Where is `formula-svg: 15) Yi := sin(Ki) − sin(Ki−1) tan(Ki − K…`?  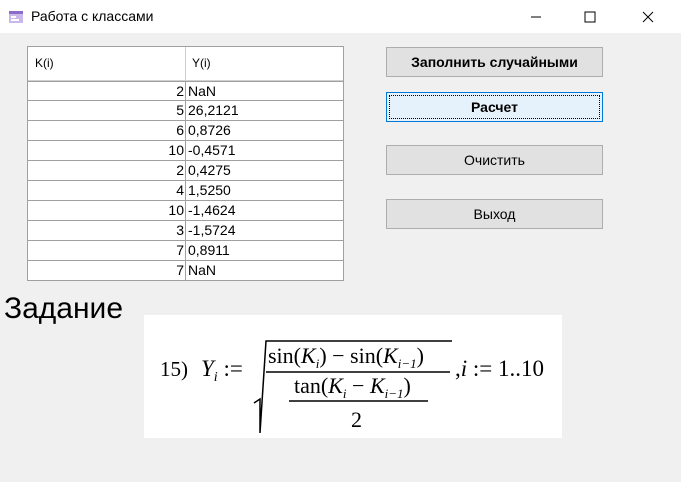
formula-svg: 15) Yi := sin(Ki) − sin(Ki−1) tan(Ki − K… is located at coordinates (352, 387).